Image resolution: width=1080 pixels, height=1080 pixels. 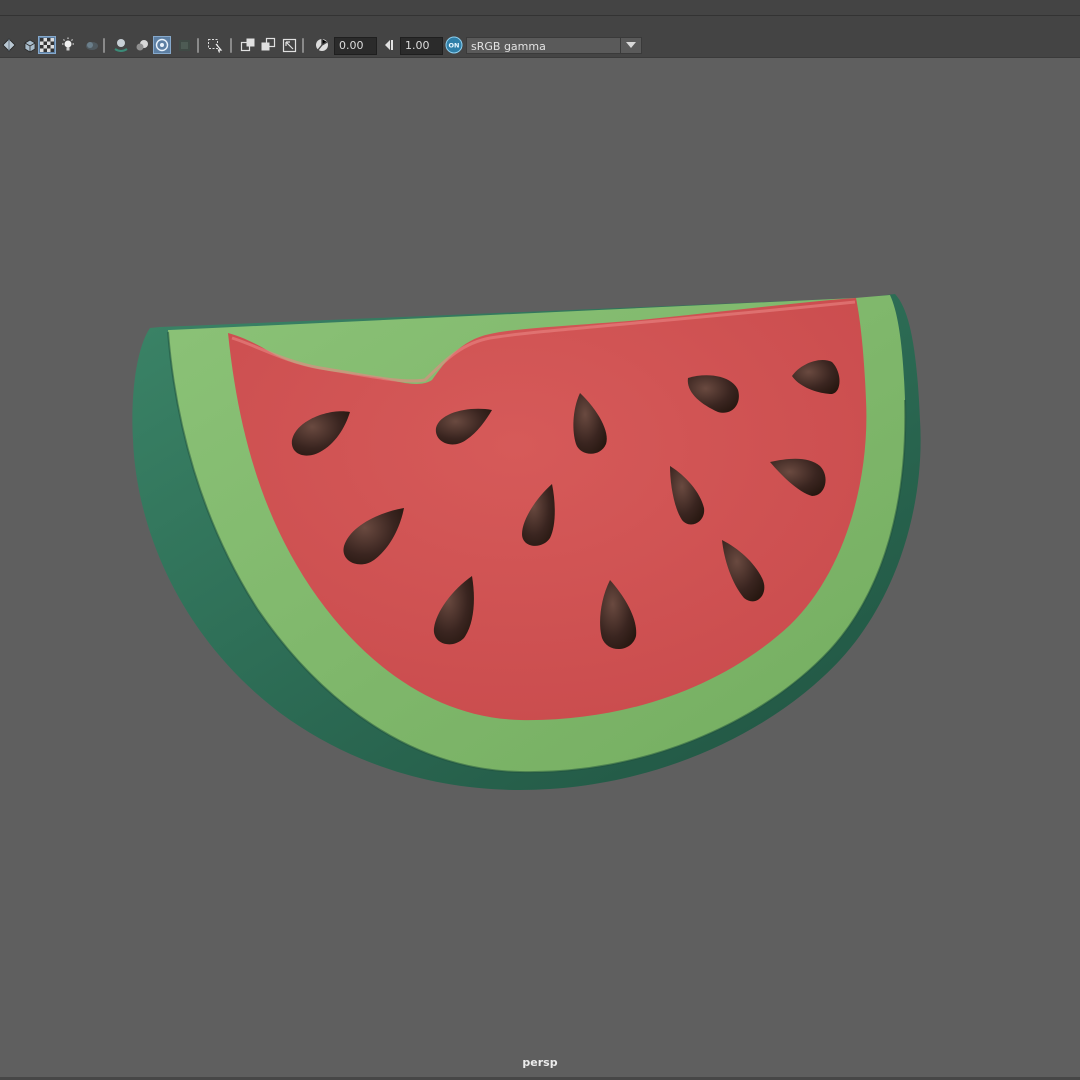 What do you see at coordinates (540, 1062) in the screenshot?
I see `camera-name-label: persp` at bounding box center [540, 1062].